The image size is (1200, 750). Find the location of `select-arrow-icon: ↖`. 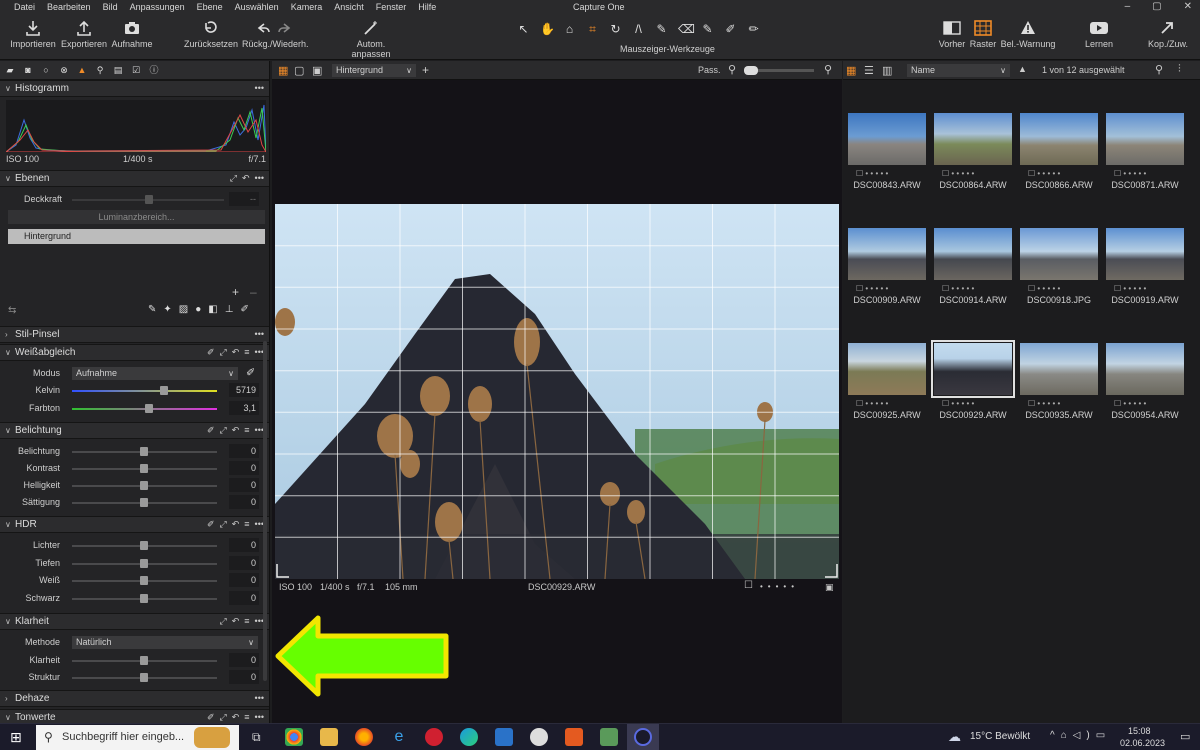

select-arrow-icon: ↖ is located at coordinates (523, 29).